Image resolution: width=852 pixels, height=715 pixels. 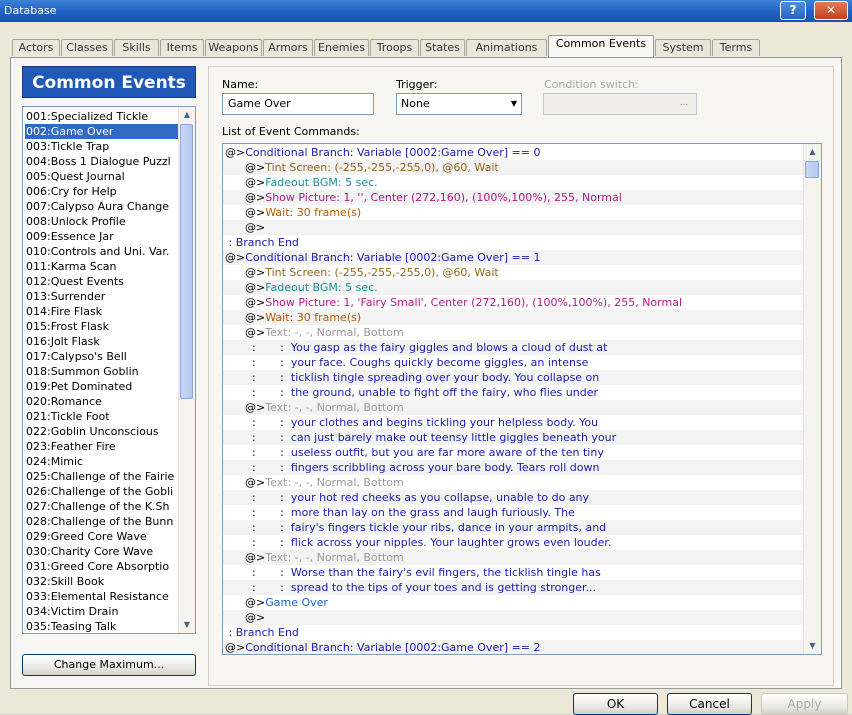 What do you see at coordinates (102, 401) in the screenshot?
I see `list-item: 020:Romance` at bounding box center [102, 401].